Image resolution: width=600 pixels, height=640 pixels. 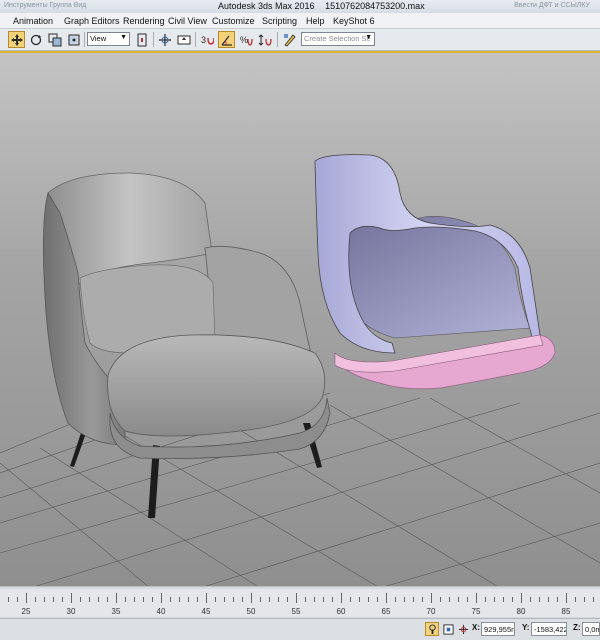 What do you see at coordinates (206, 611) in the screenshot?
I see `timeline-frame-label: 45` at bounding box center [206, 611].